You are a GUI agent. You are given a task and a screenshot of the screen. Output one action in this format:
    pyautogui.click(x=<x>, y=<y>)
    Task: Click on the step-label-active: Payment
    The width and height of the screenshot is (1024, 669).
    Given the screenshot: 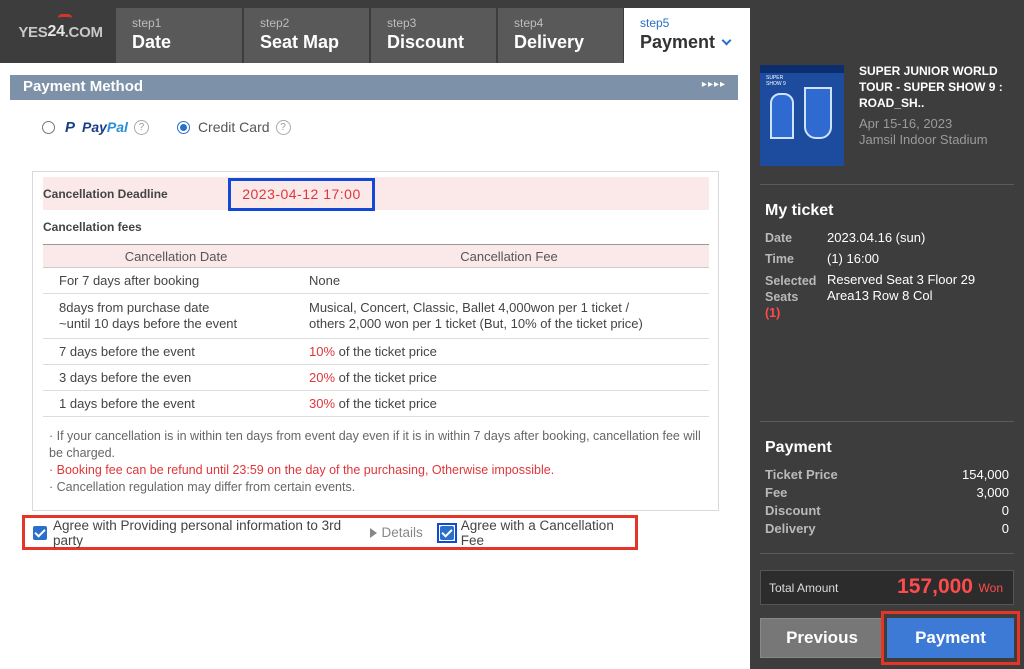 What is the action you would take?
    pyautogui.click(x=695, y=42)
    